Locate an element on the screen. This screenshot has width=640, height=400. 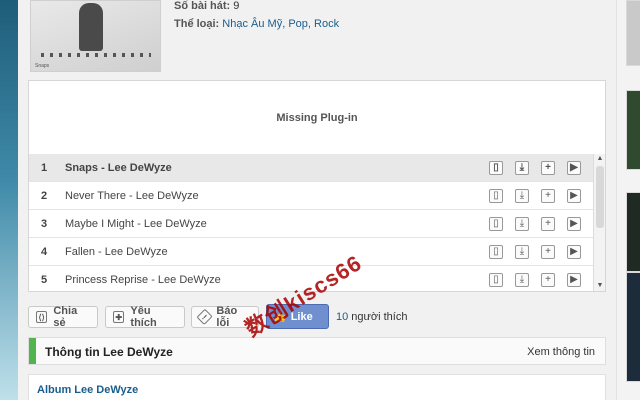
warning-icon: ! is located at coordinates (204, 317).